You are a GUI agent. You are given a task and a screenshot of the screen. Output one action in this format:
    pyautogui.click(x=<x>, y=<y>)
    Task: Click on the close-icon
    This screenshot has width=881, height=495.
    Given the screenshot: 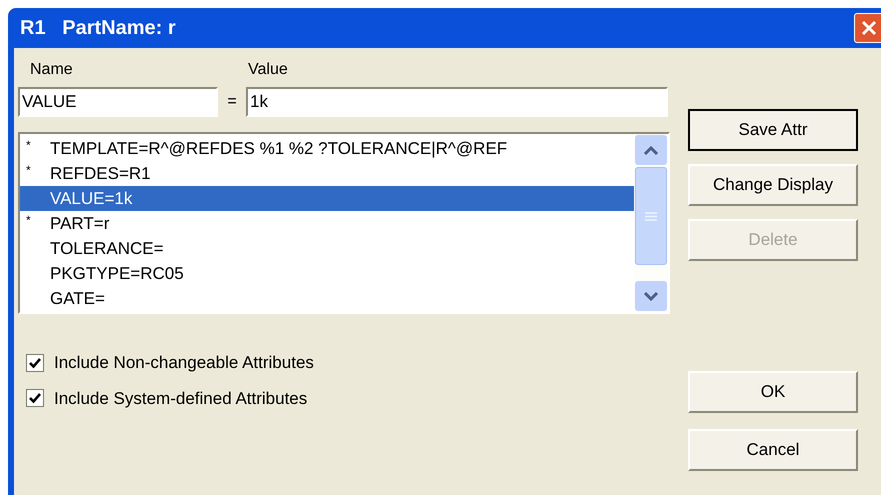 What is the action you would take?
    pyautogui.click(x=869, y=28)
    